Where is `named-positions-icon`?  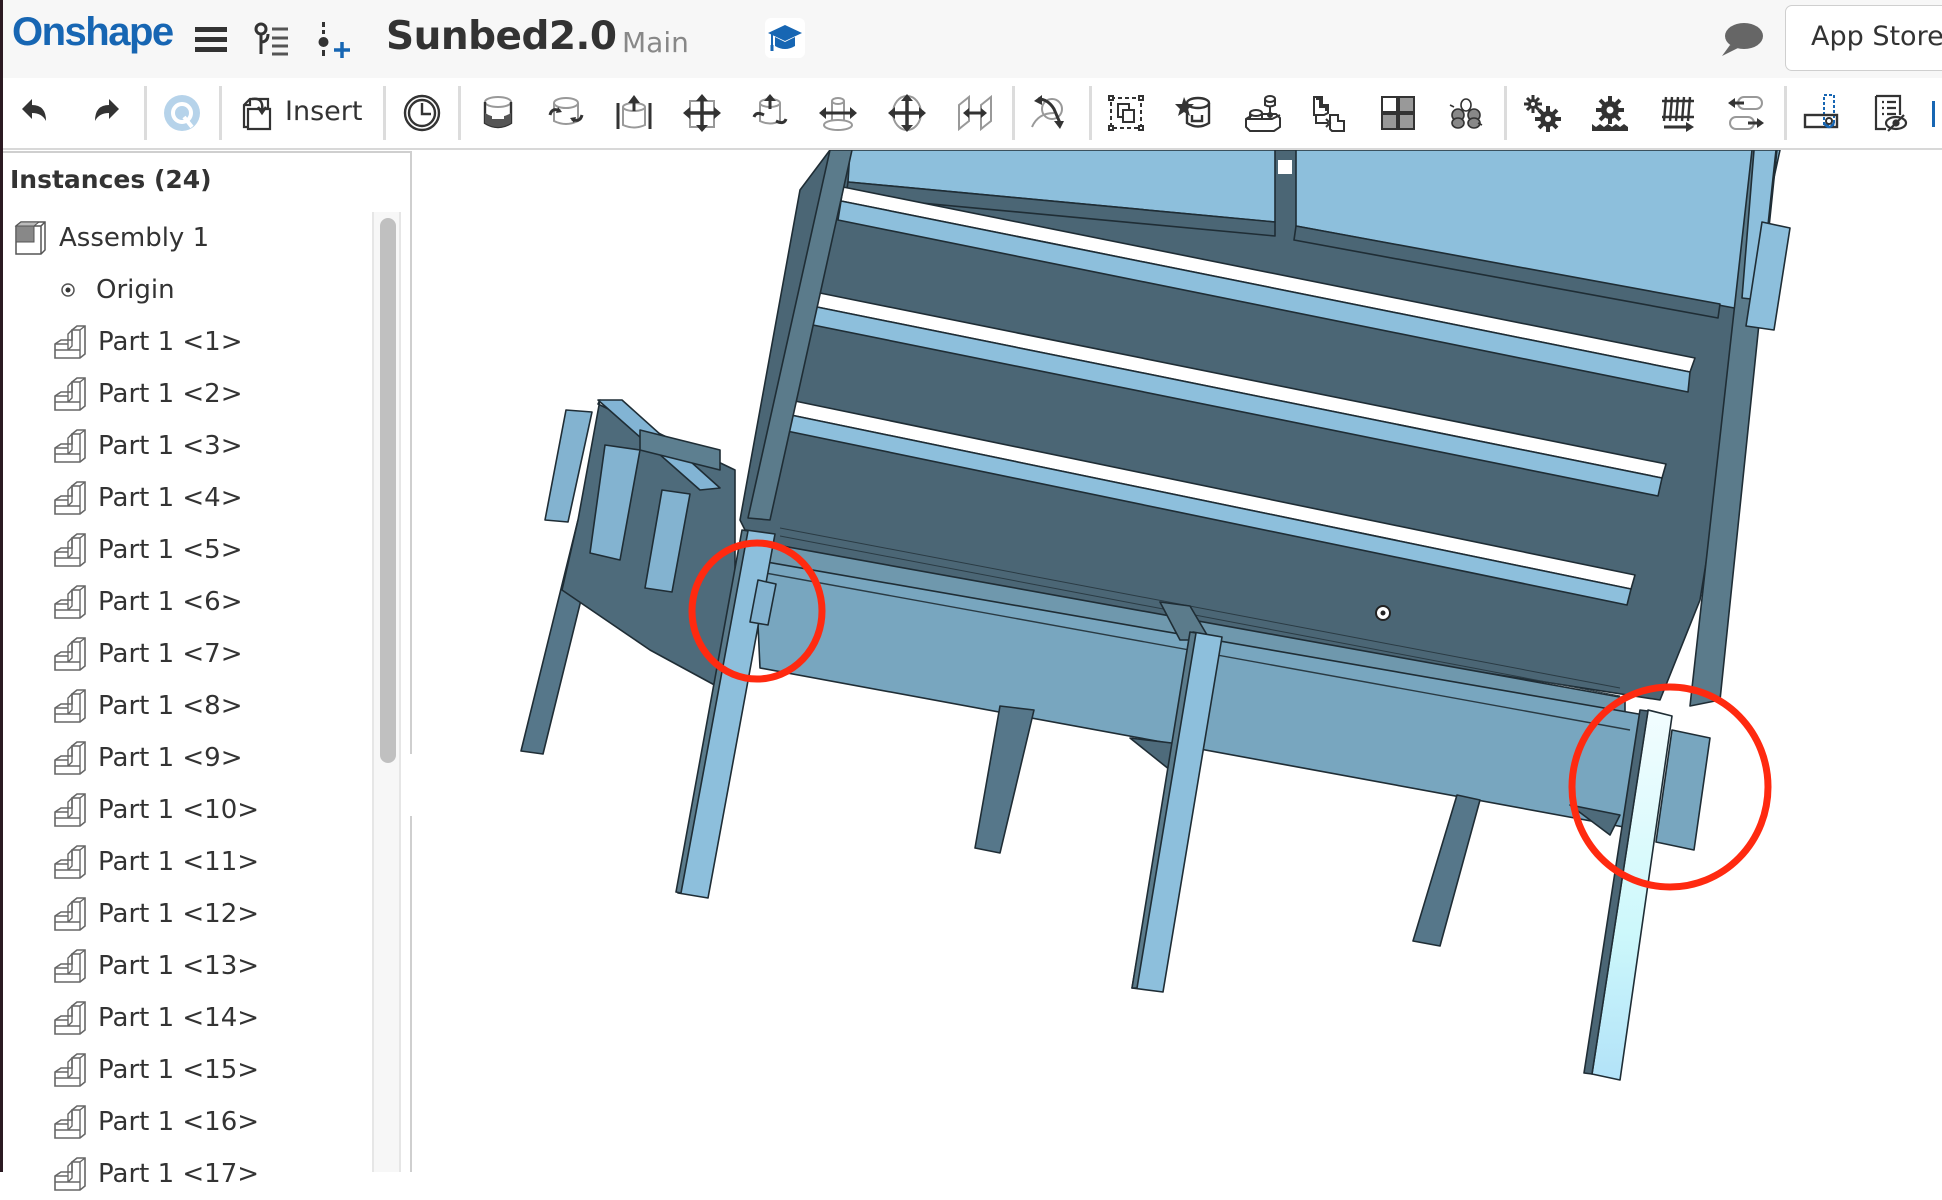 named-positions-icon is located at coordinates (422, 113).